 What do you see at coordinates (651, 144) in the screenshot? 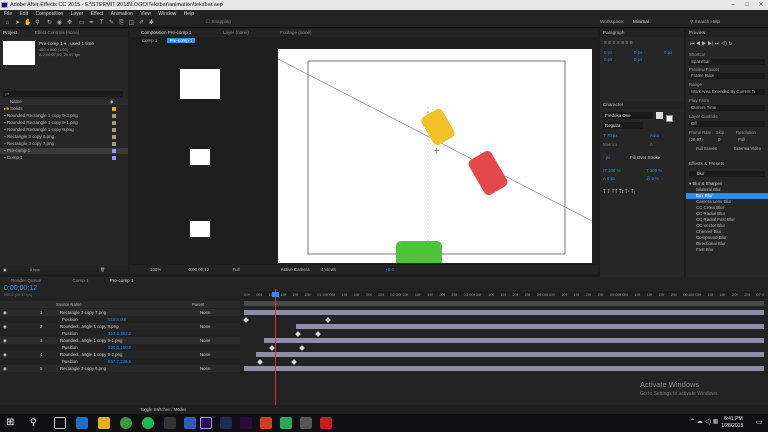
I see `tracking-value: 0` at bounding box center [651, 144].